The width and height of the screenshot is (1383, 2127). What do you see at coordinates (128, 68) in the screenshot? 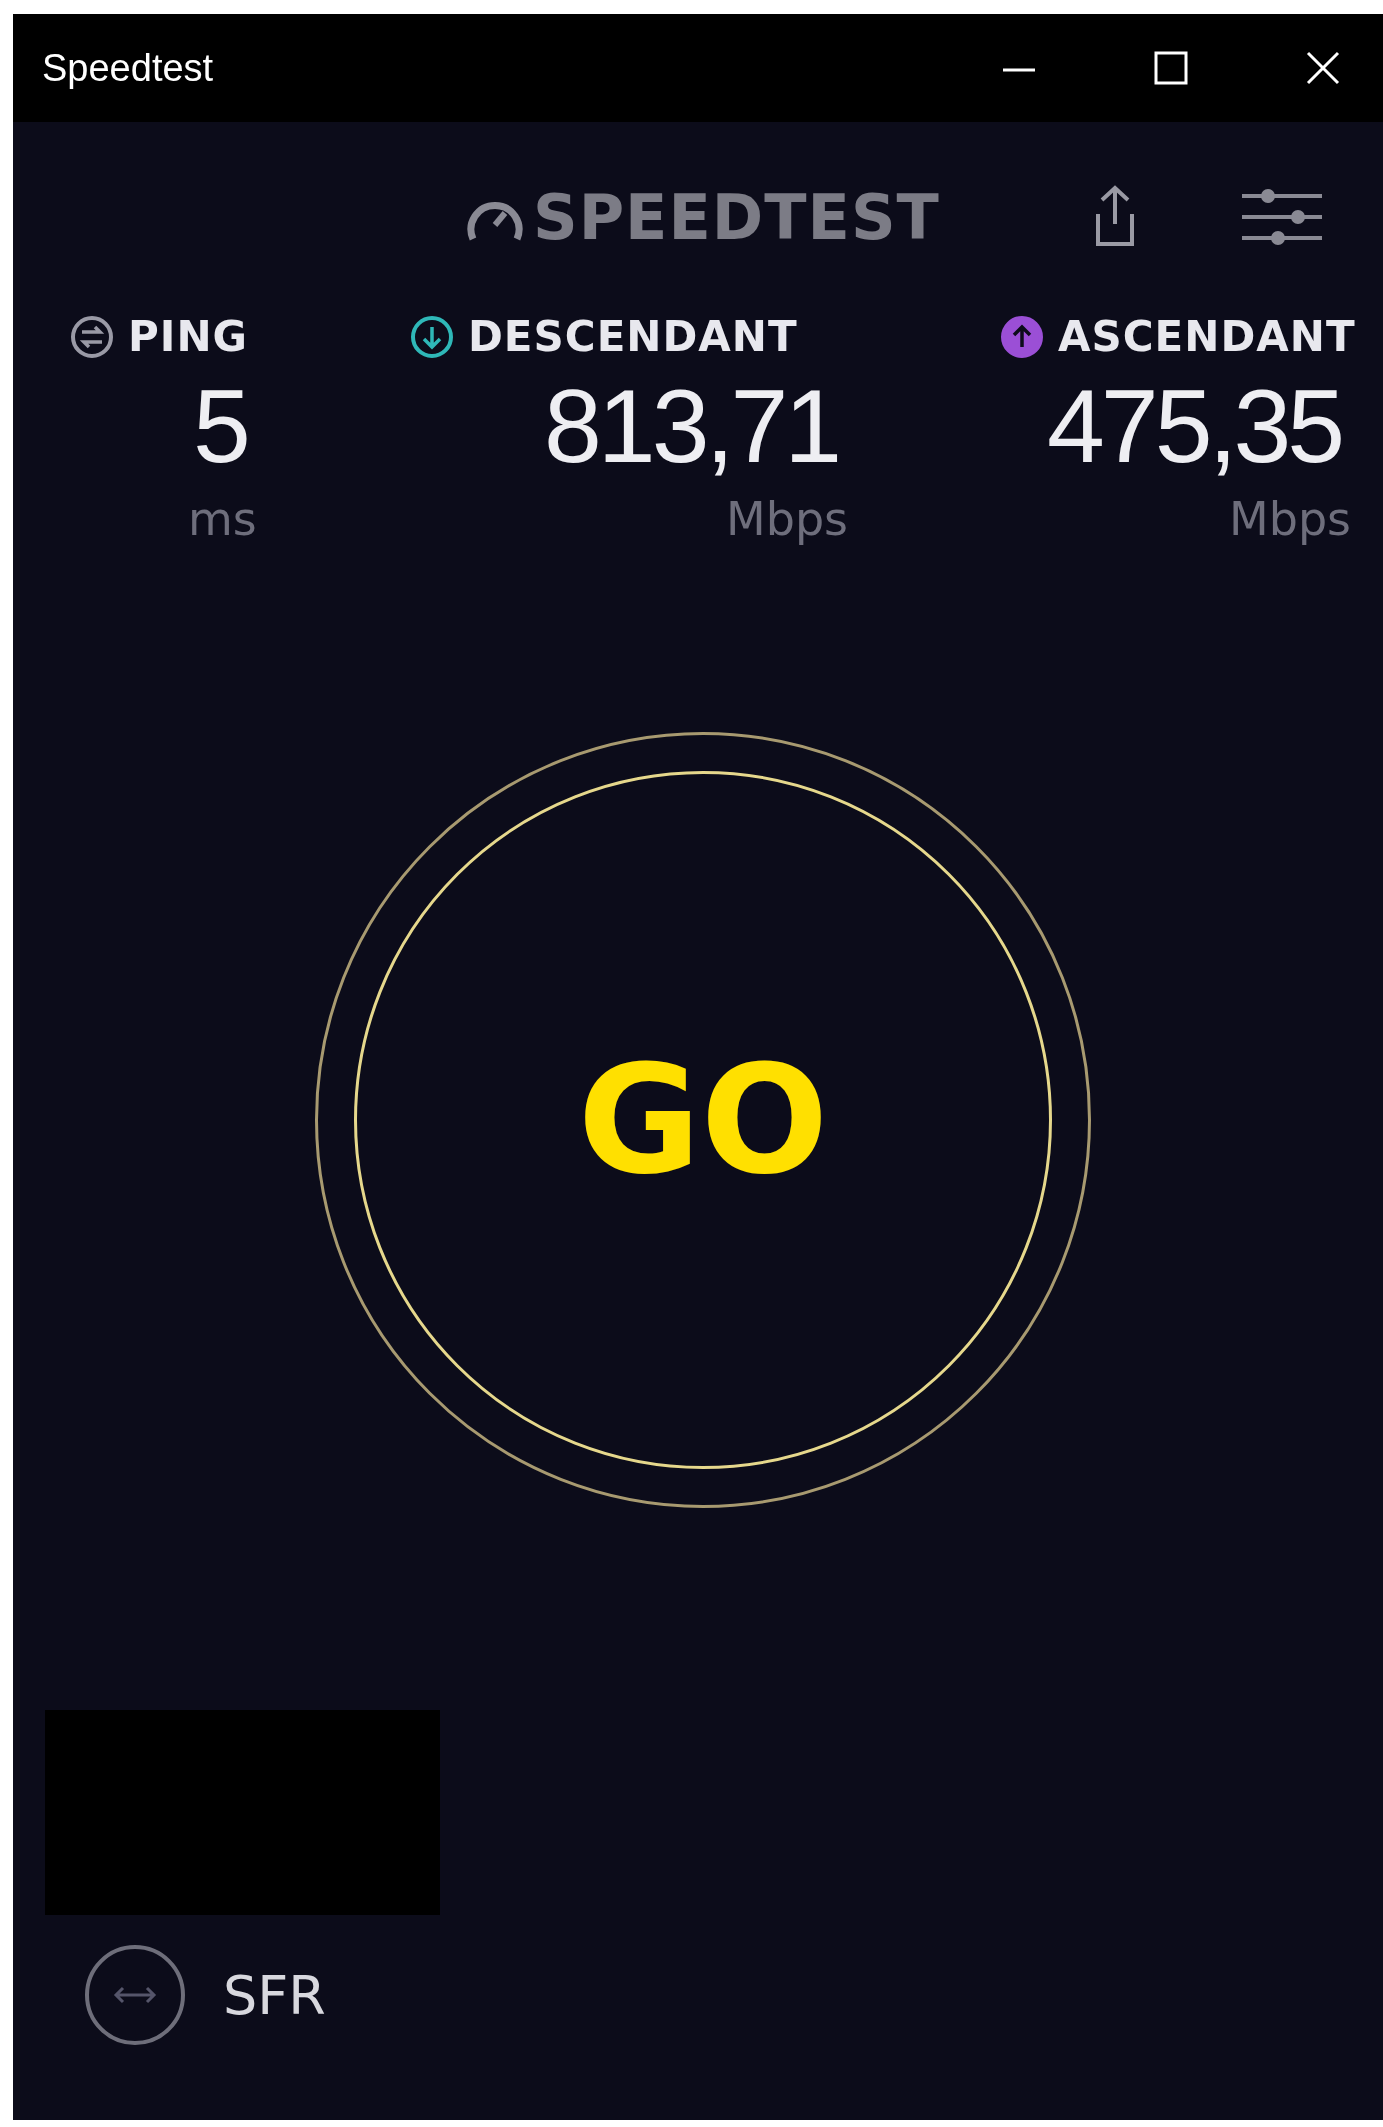
I see `window-title: Speedtest` at bounding box center [128, 68].